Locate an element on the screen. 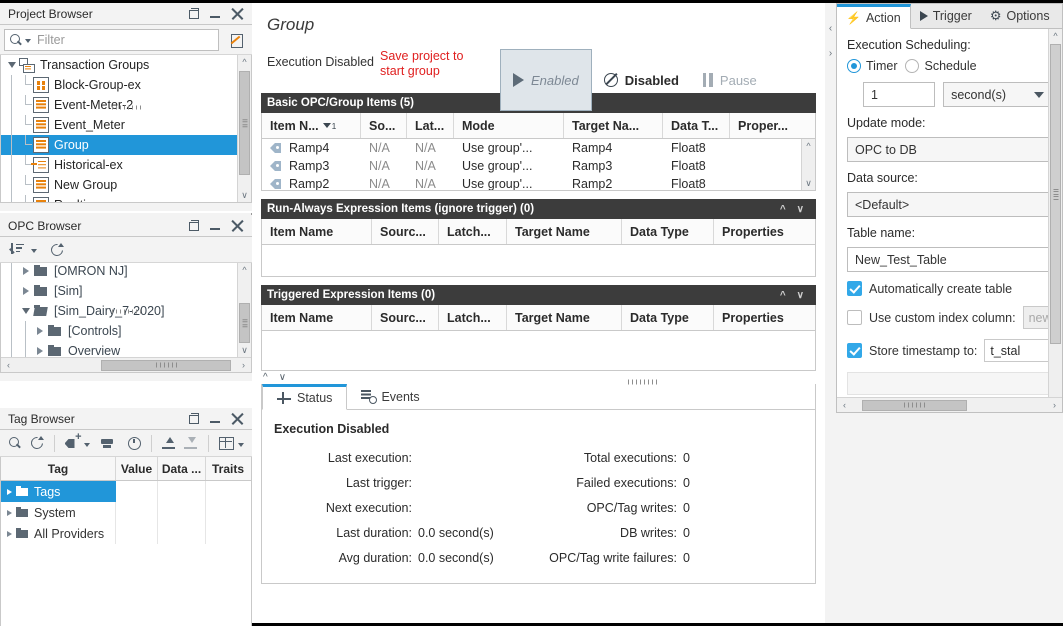  tab-action: ⚡ Action is located at coordinates (874, 16).